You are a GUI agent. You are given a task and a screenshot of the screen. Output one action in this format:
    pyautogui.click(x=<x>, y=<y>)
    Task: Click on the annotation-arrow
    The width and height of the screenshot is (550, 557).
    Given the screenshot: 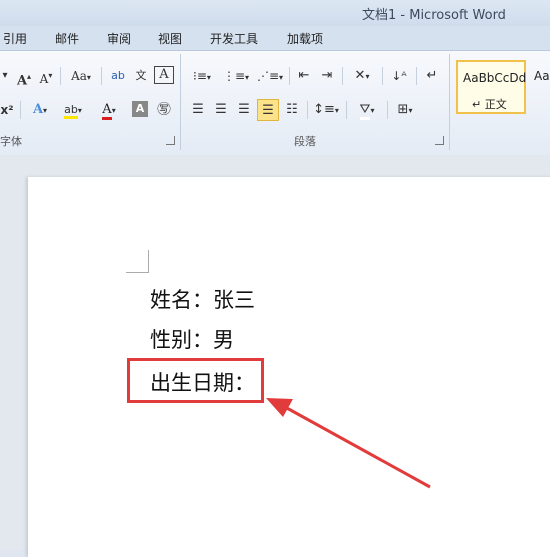 What is the action you would take?
    pyautogui.click(x=348, y=443)
    